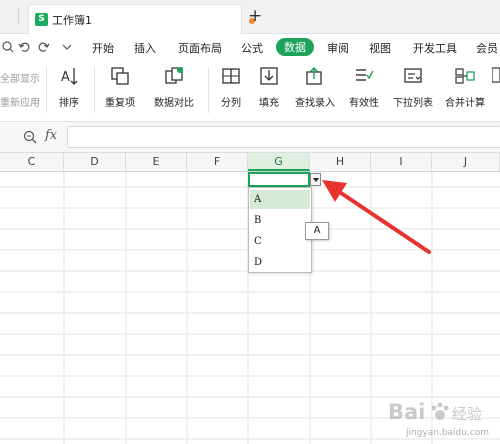  What do you see at coordinates (376, 217) in the screenshot?
I see `annotation-arrow` at bounding box center [376, 217].